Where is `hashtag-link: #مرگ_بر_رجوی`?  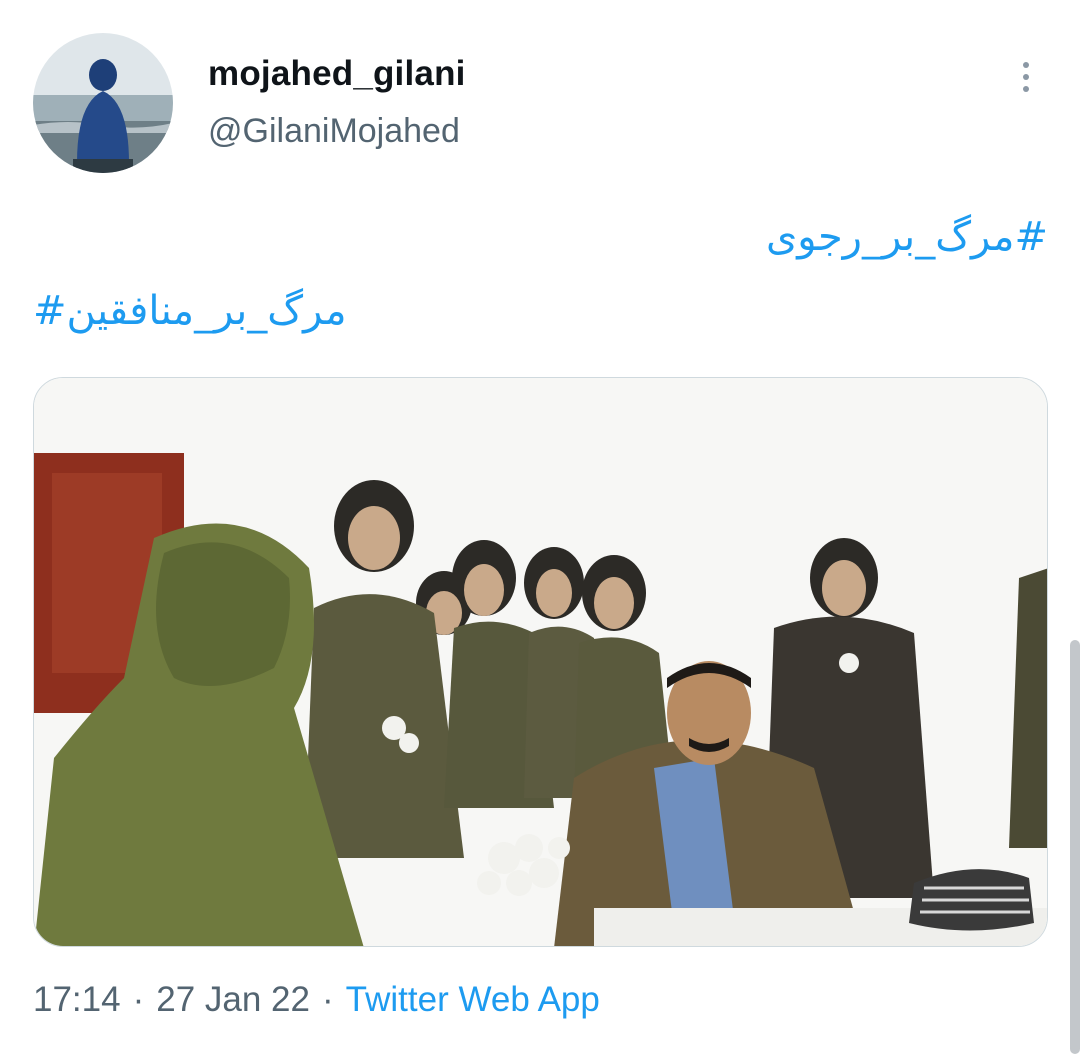
hashtag-link: #مرگ_بر_رجوی is located at coordinates (907, 237).